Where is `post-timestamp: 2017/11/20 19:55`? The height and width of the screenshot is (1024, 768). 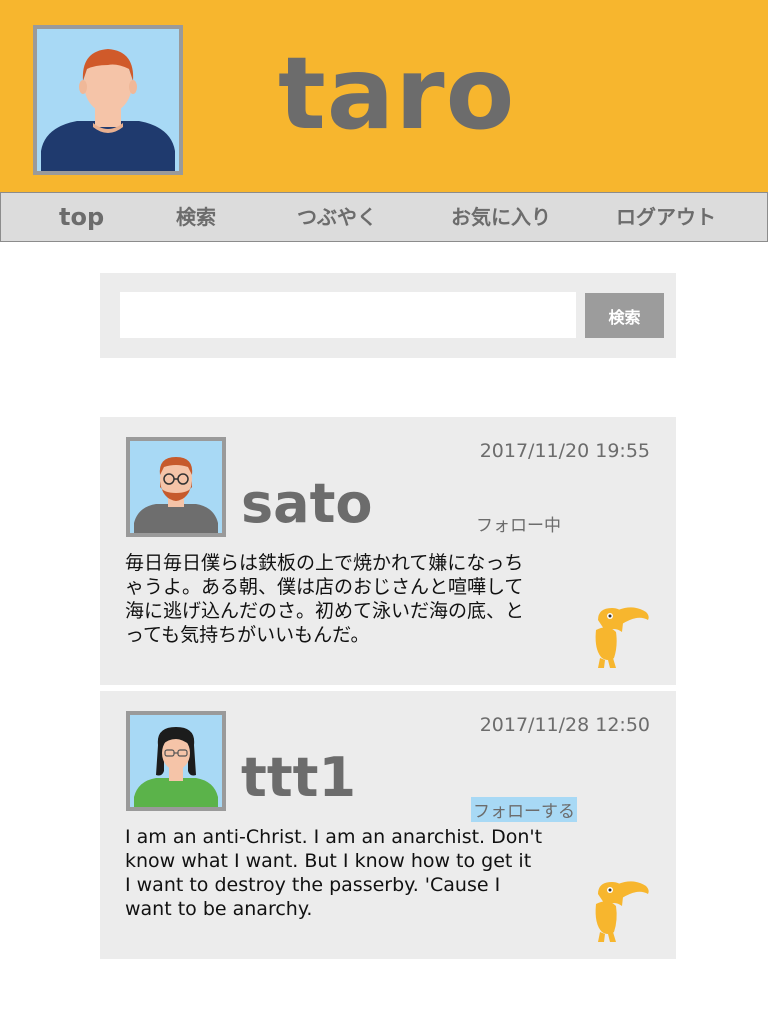 post-timestamp: 2017/11/20 19:55 is located at coordinates (564, 451).